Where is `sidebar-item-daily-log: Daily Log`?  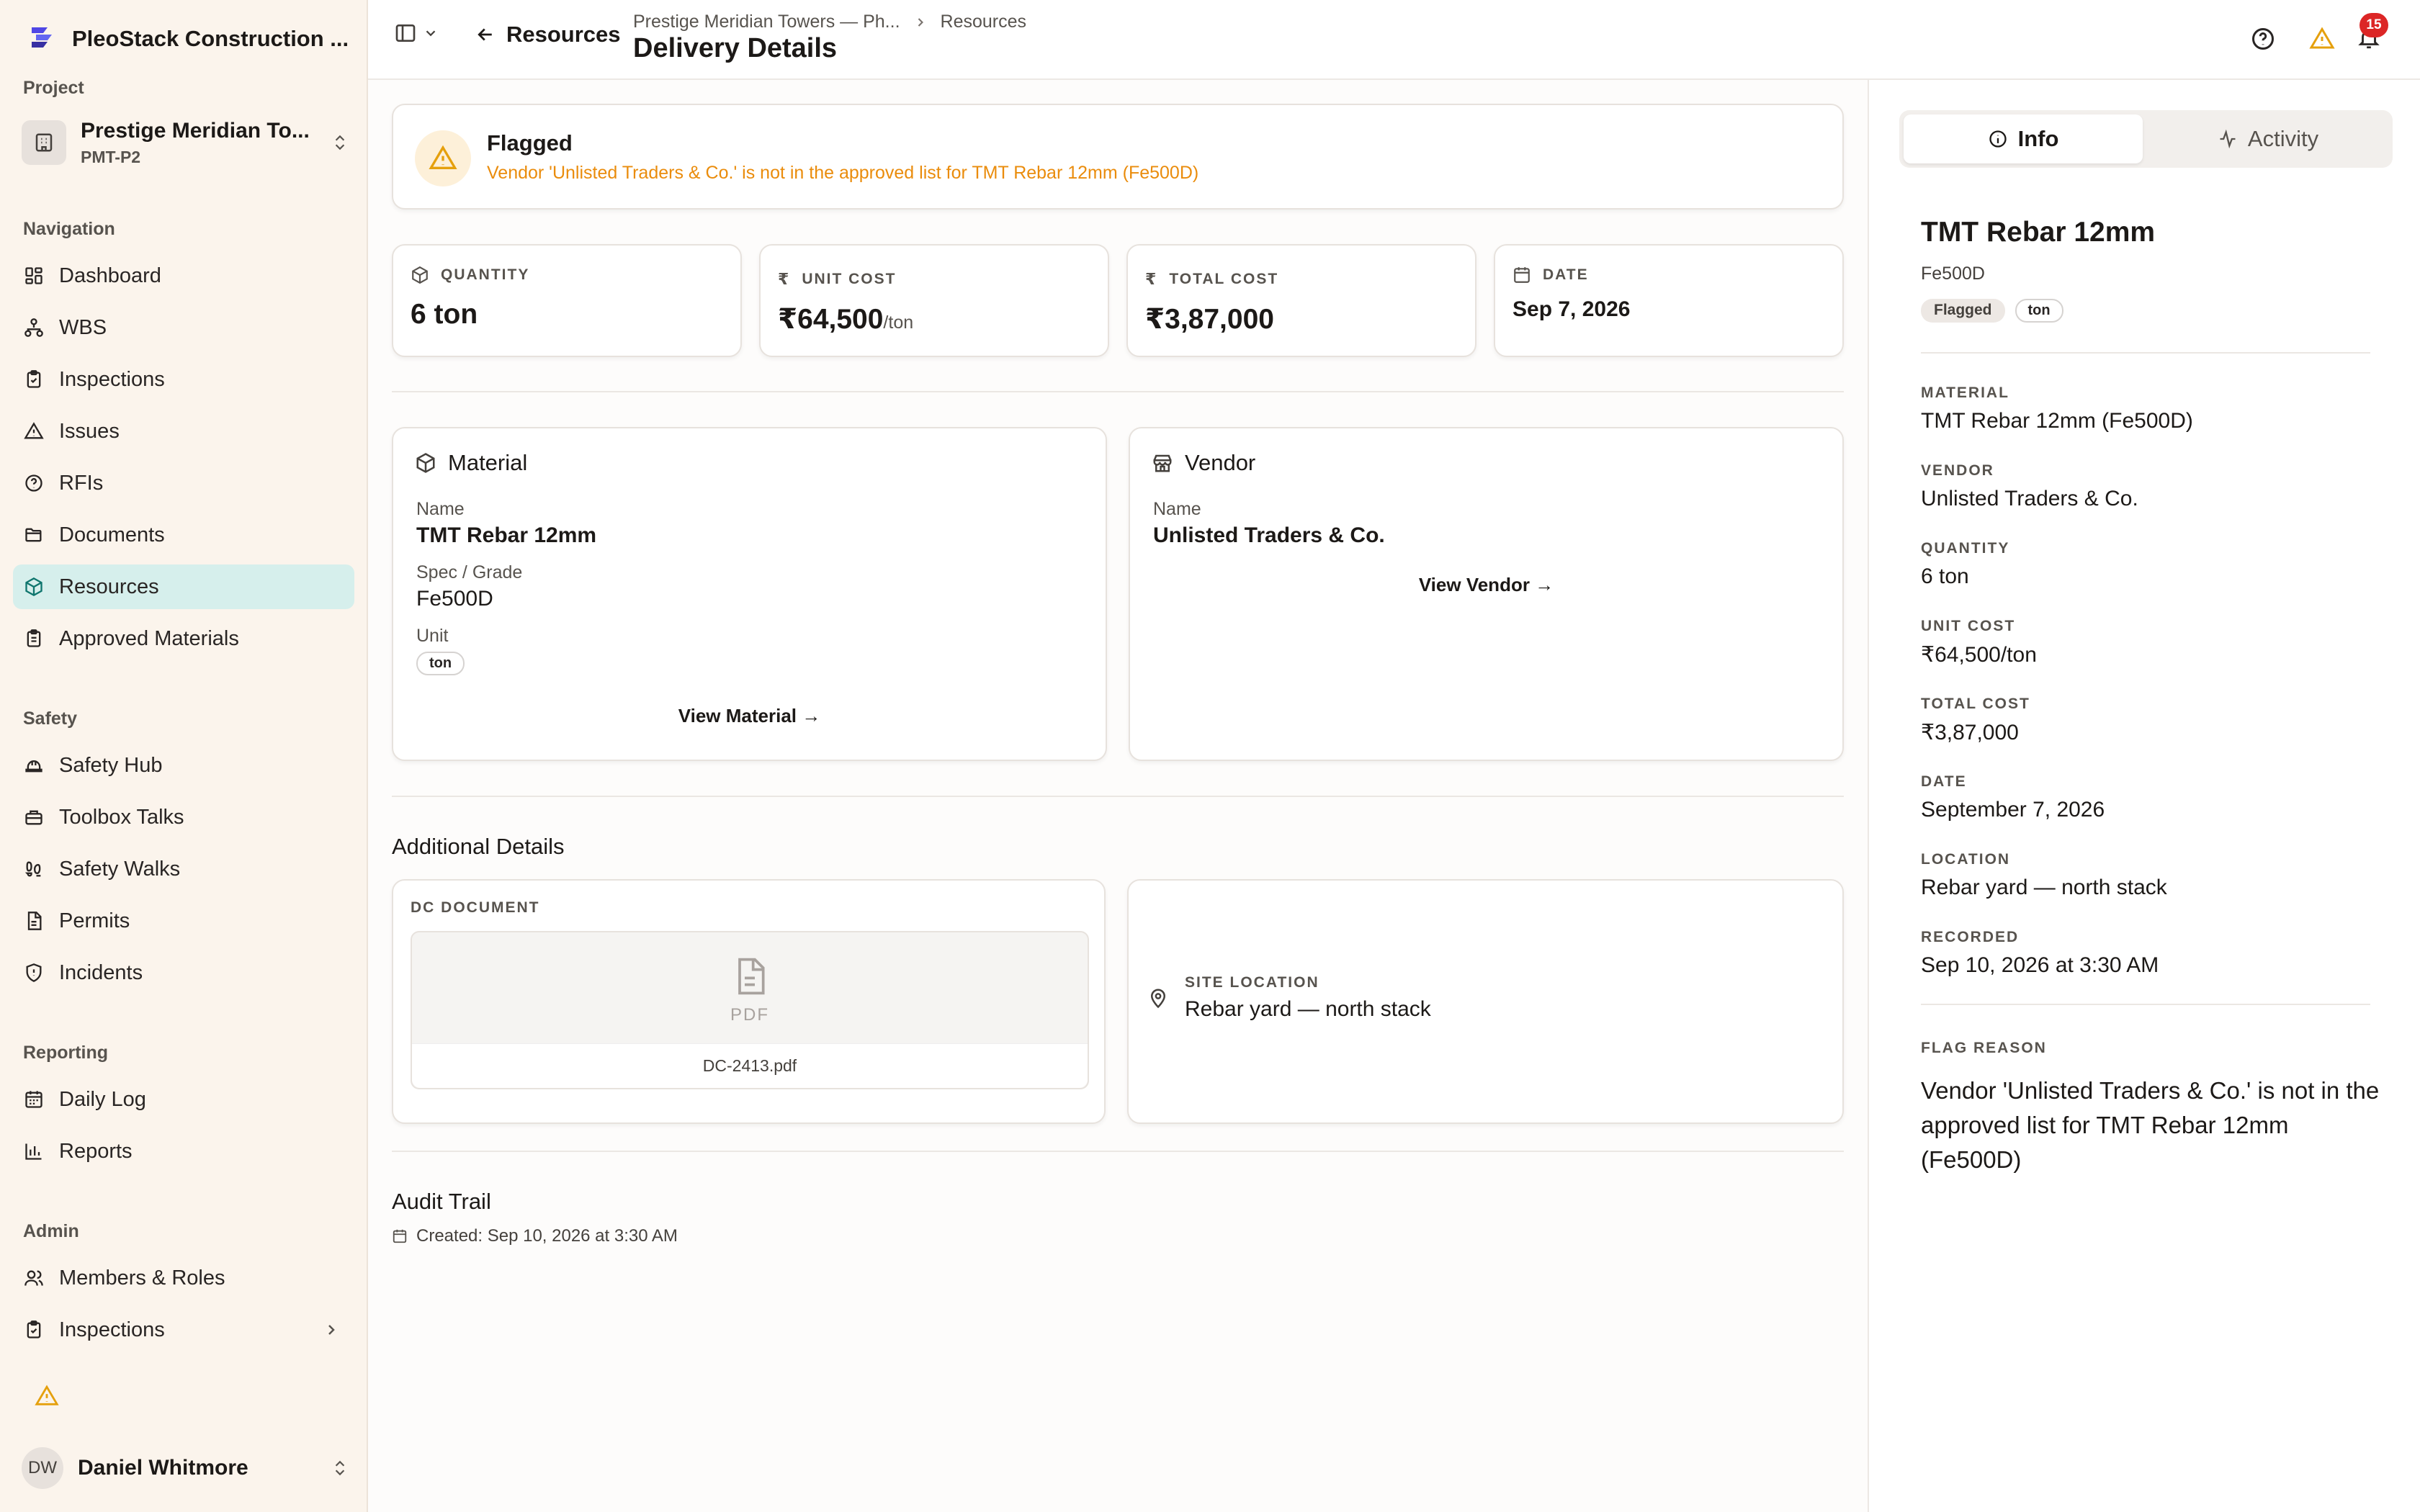 sidebar-item-daily-log: Daily Log is located at coordinates (183, 1099).